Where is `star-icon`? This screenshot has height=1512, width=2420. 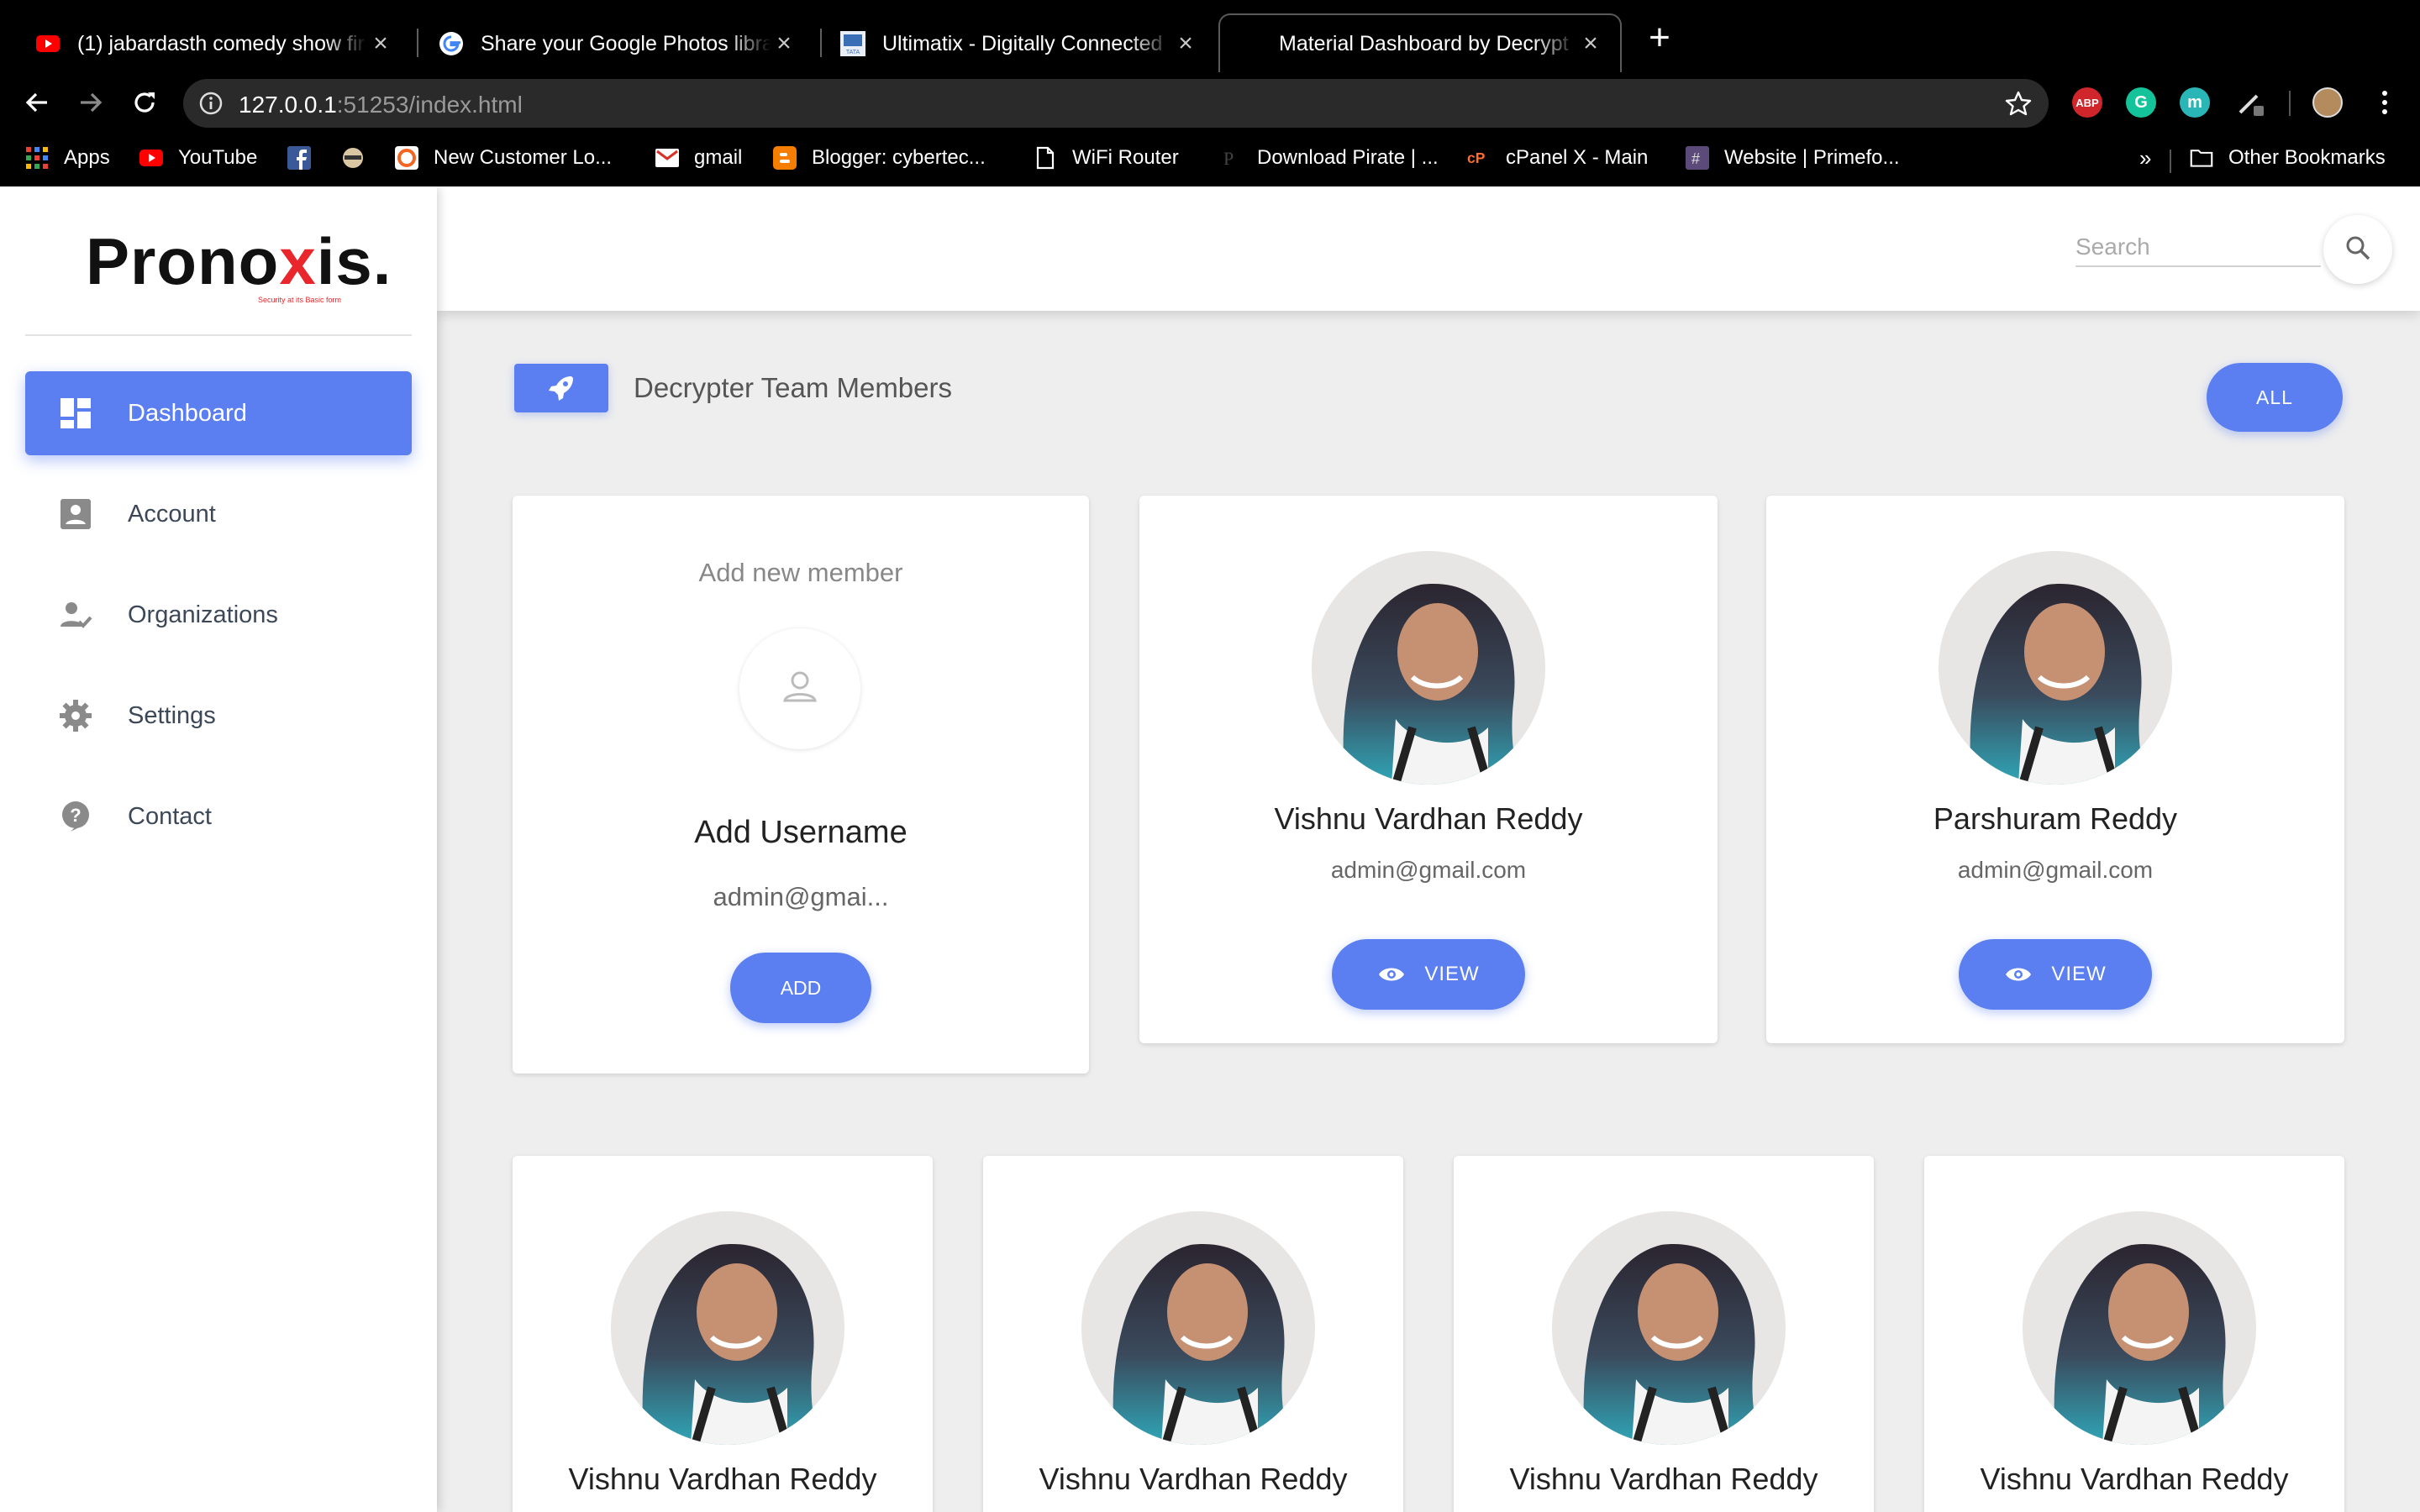
star-icon is located at coordinates (2019, 103).